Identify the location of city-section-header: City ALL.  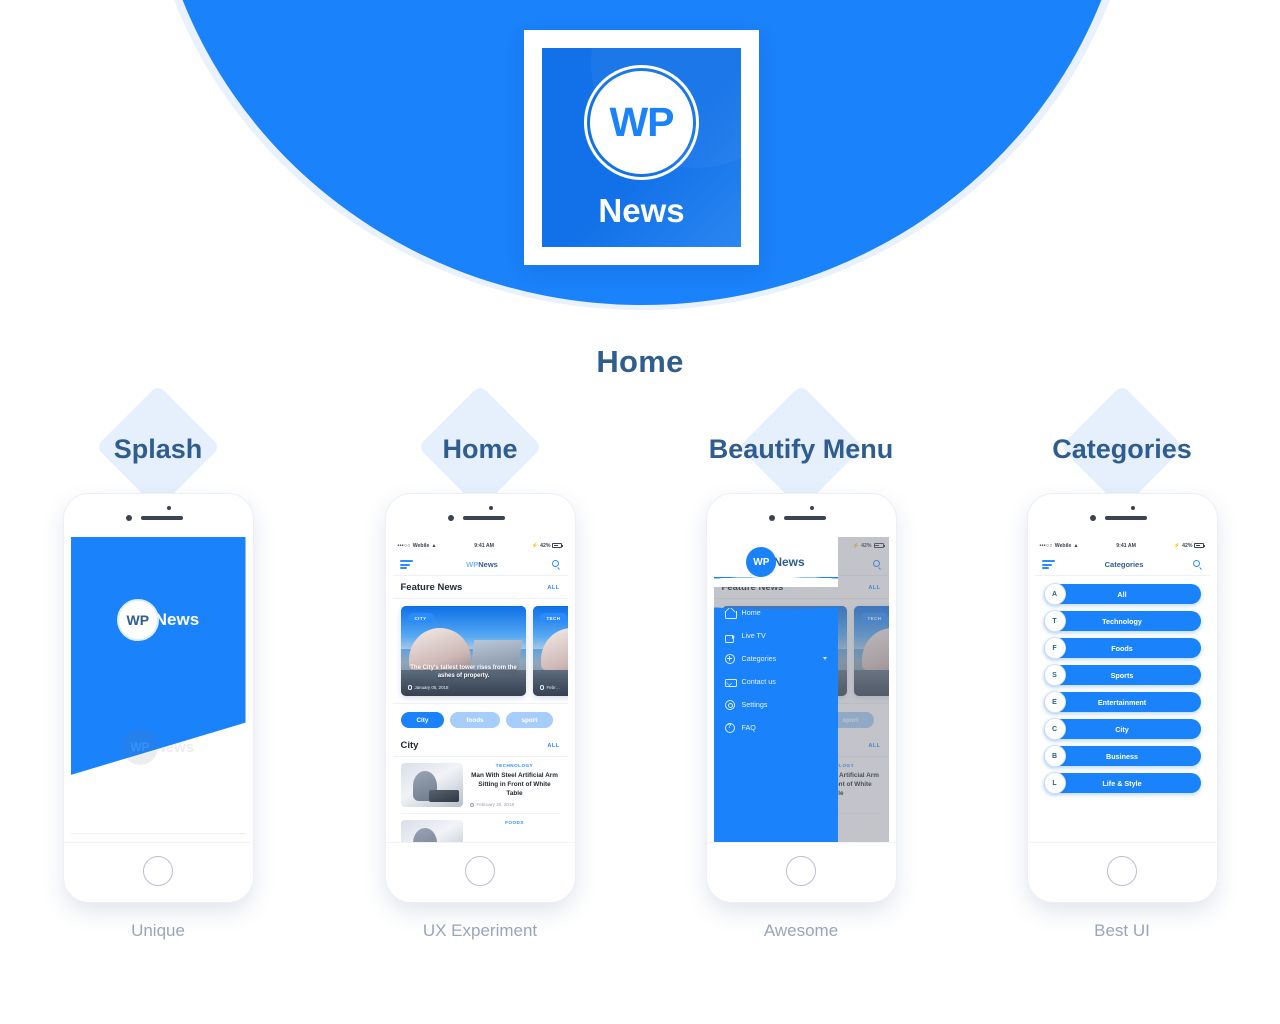
(480, 745).